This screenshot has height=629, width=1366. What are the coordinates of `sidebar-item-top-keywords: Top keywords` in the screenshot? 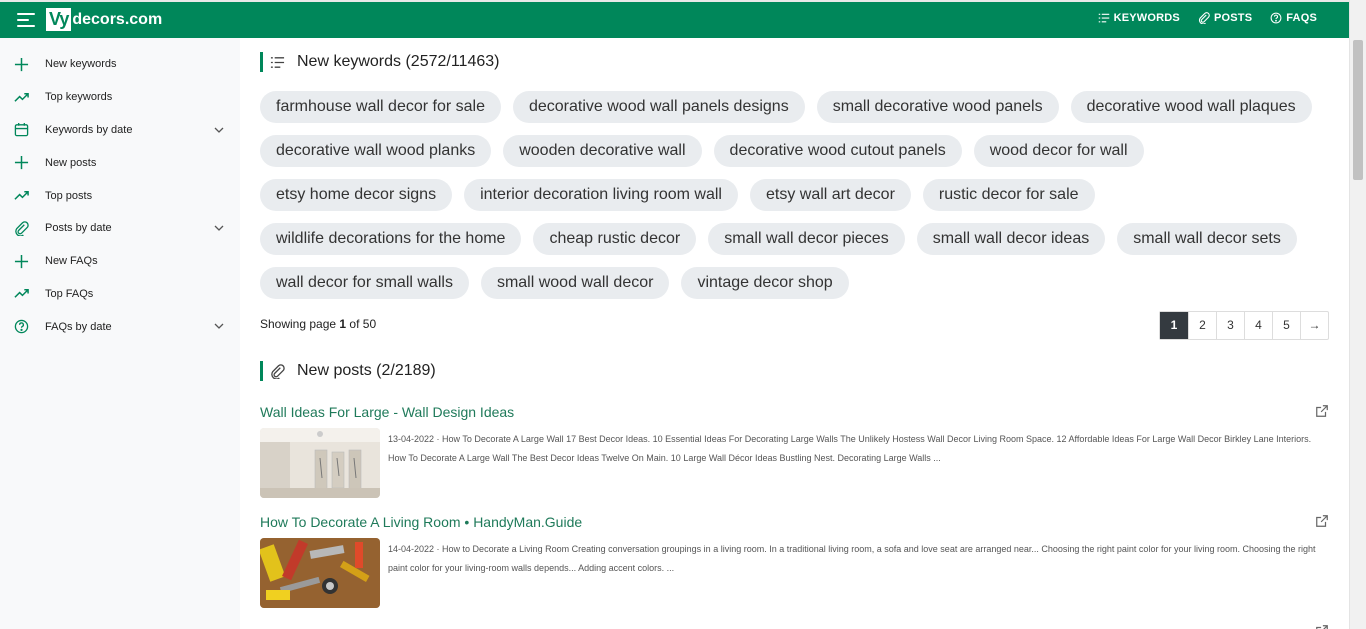 It's located at (120, 97).